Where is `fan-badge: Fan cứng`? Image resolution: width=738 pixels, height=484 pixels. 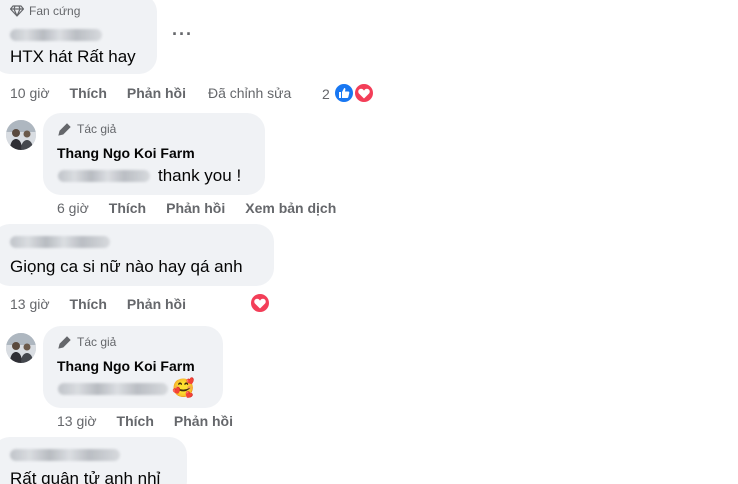
fan-badge: Fan cứng is located at coordinates (45, 11).